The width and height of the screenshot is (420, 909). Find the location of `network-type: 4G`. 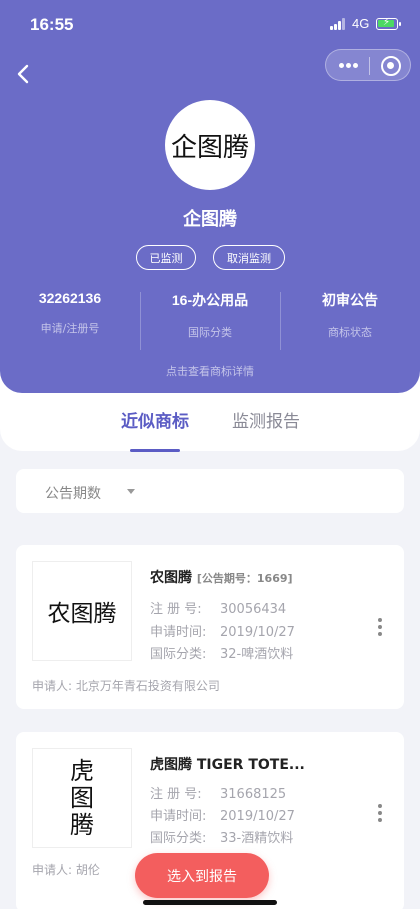

network-type: 4G is located at coordinates (361, 23).